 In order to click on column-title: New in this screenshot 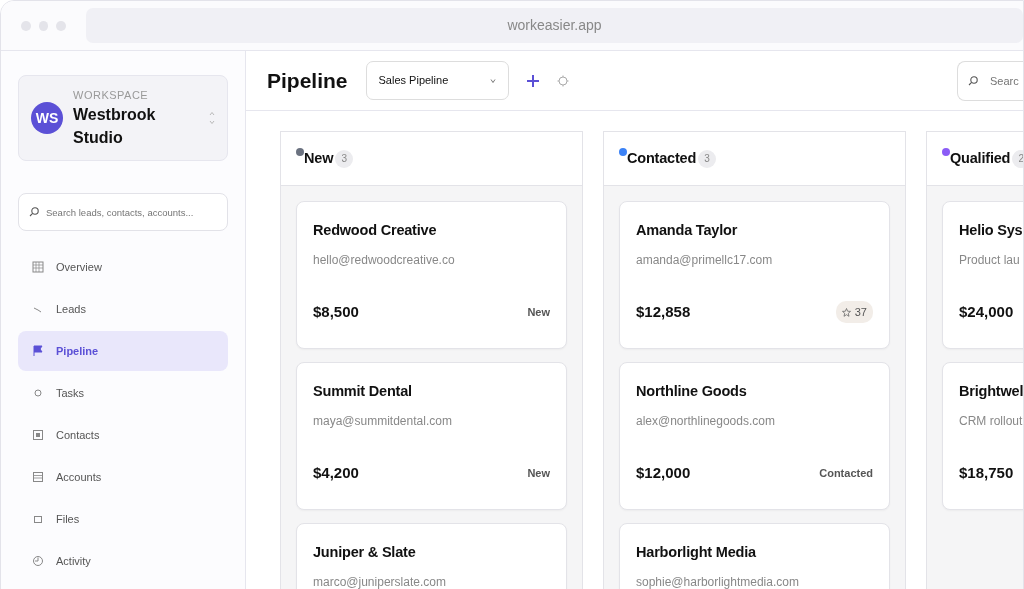, I will do `click(319, 158)`.